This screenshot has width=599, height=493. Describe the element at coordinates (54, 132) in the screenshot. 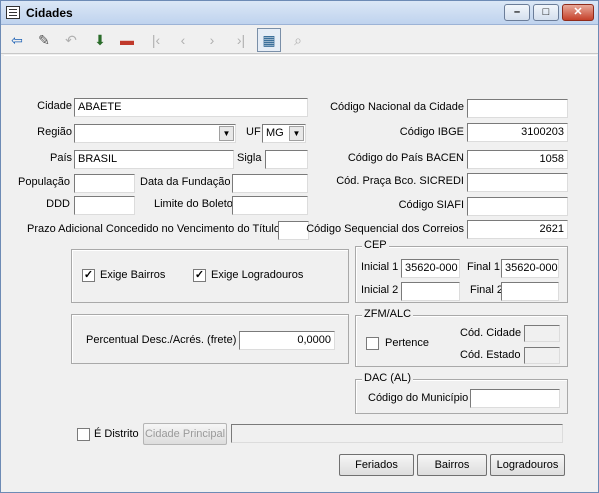

I see `regiao-label: Região` at that location.